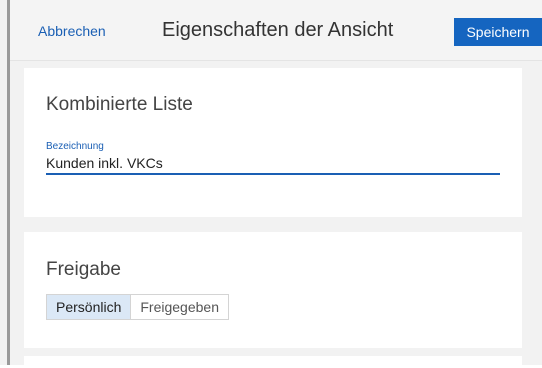  Describe the element at coordinates (89, 307) in the screenshot. I see `share-option-personal: Persönlich` at that location.